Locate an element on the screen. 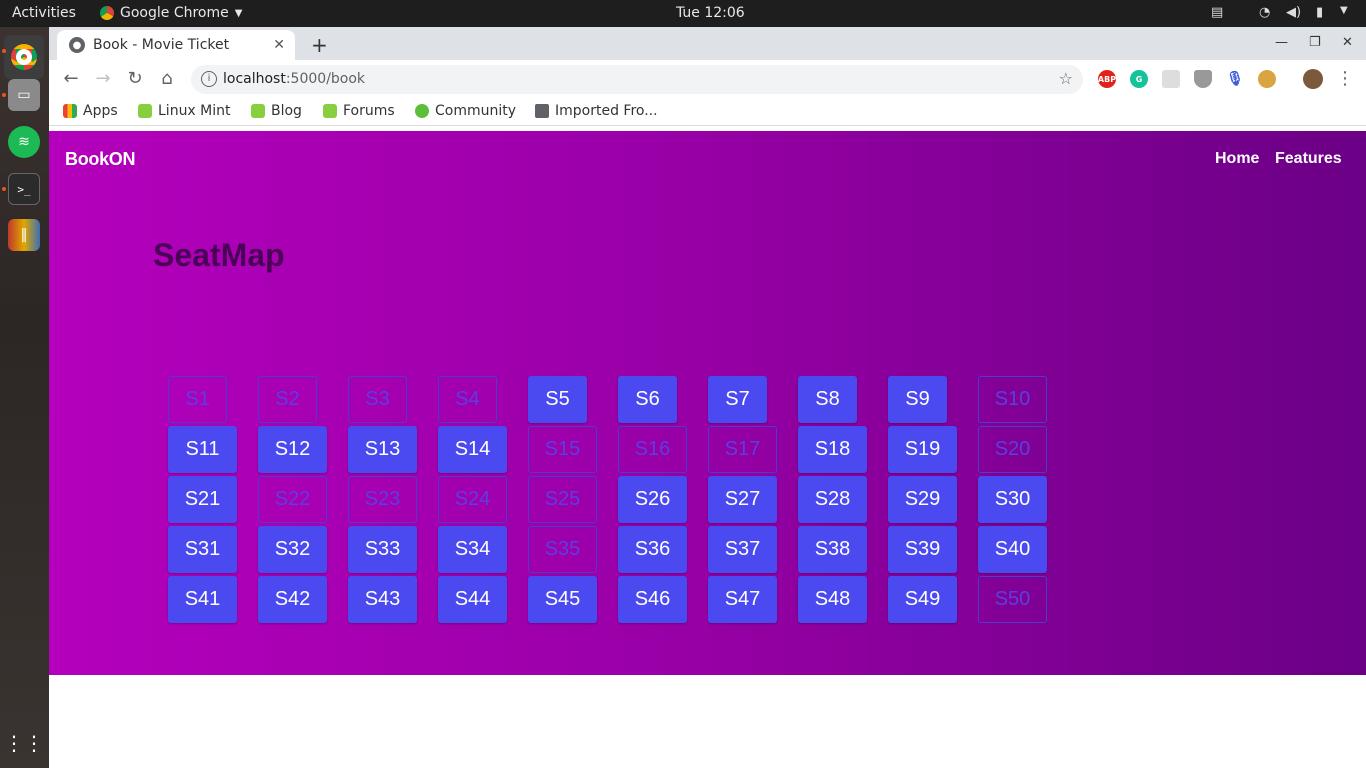 This screenshot has height=768, width=1366. bookmark-forums: Forums is located at coordinates (359, 111).